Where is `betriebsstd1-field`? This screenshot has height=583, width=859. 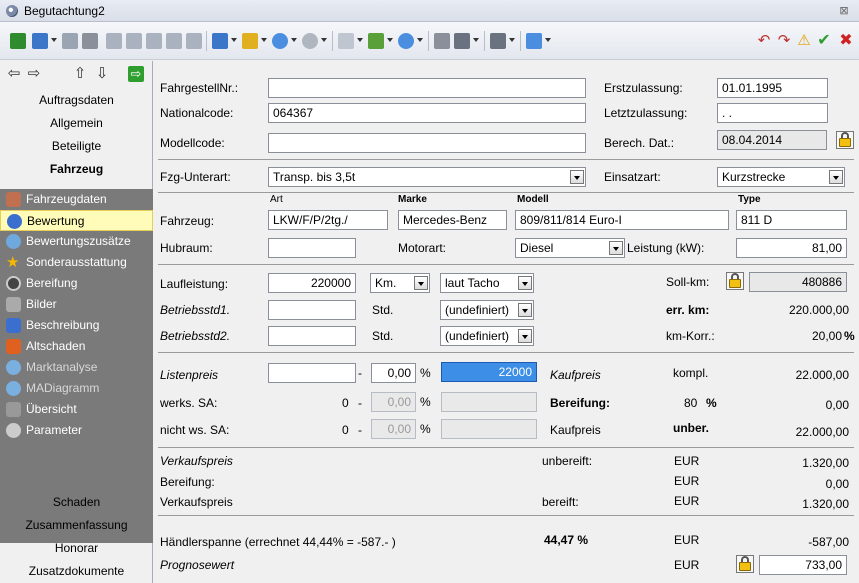
betriebsstd1-field is located at coordinates (312, 310).